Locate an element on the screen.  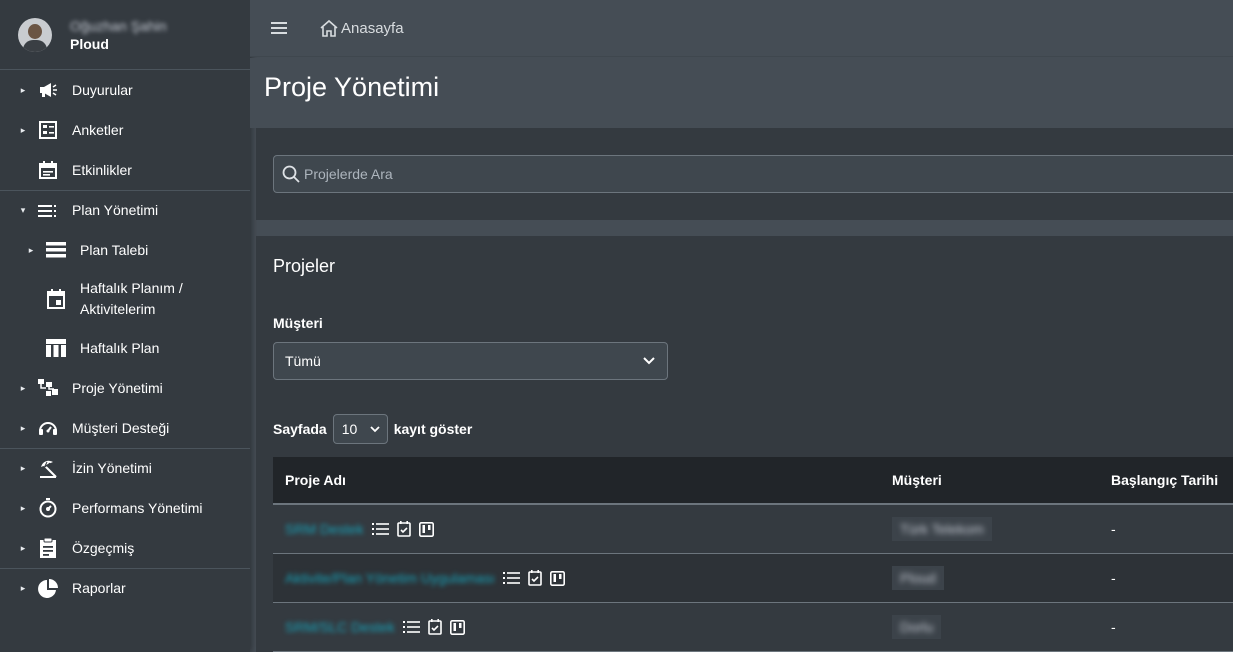
stopwatch-icon is located at coordinates (48, 508).